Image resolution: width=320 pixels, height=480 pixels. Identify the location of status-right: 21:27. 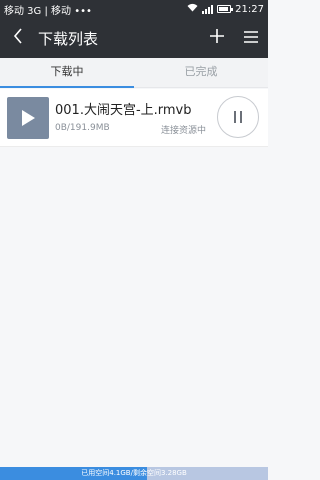
(225, 9).